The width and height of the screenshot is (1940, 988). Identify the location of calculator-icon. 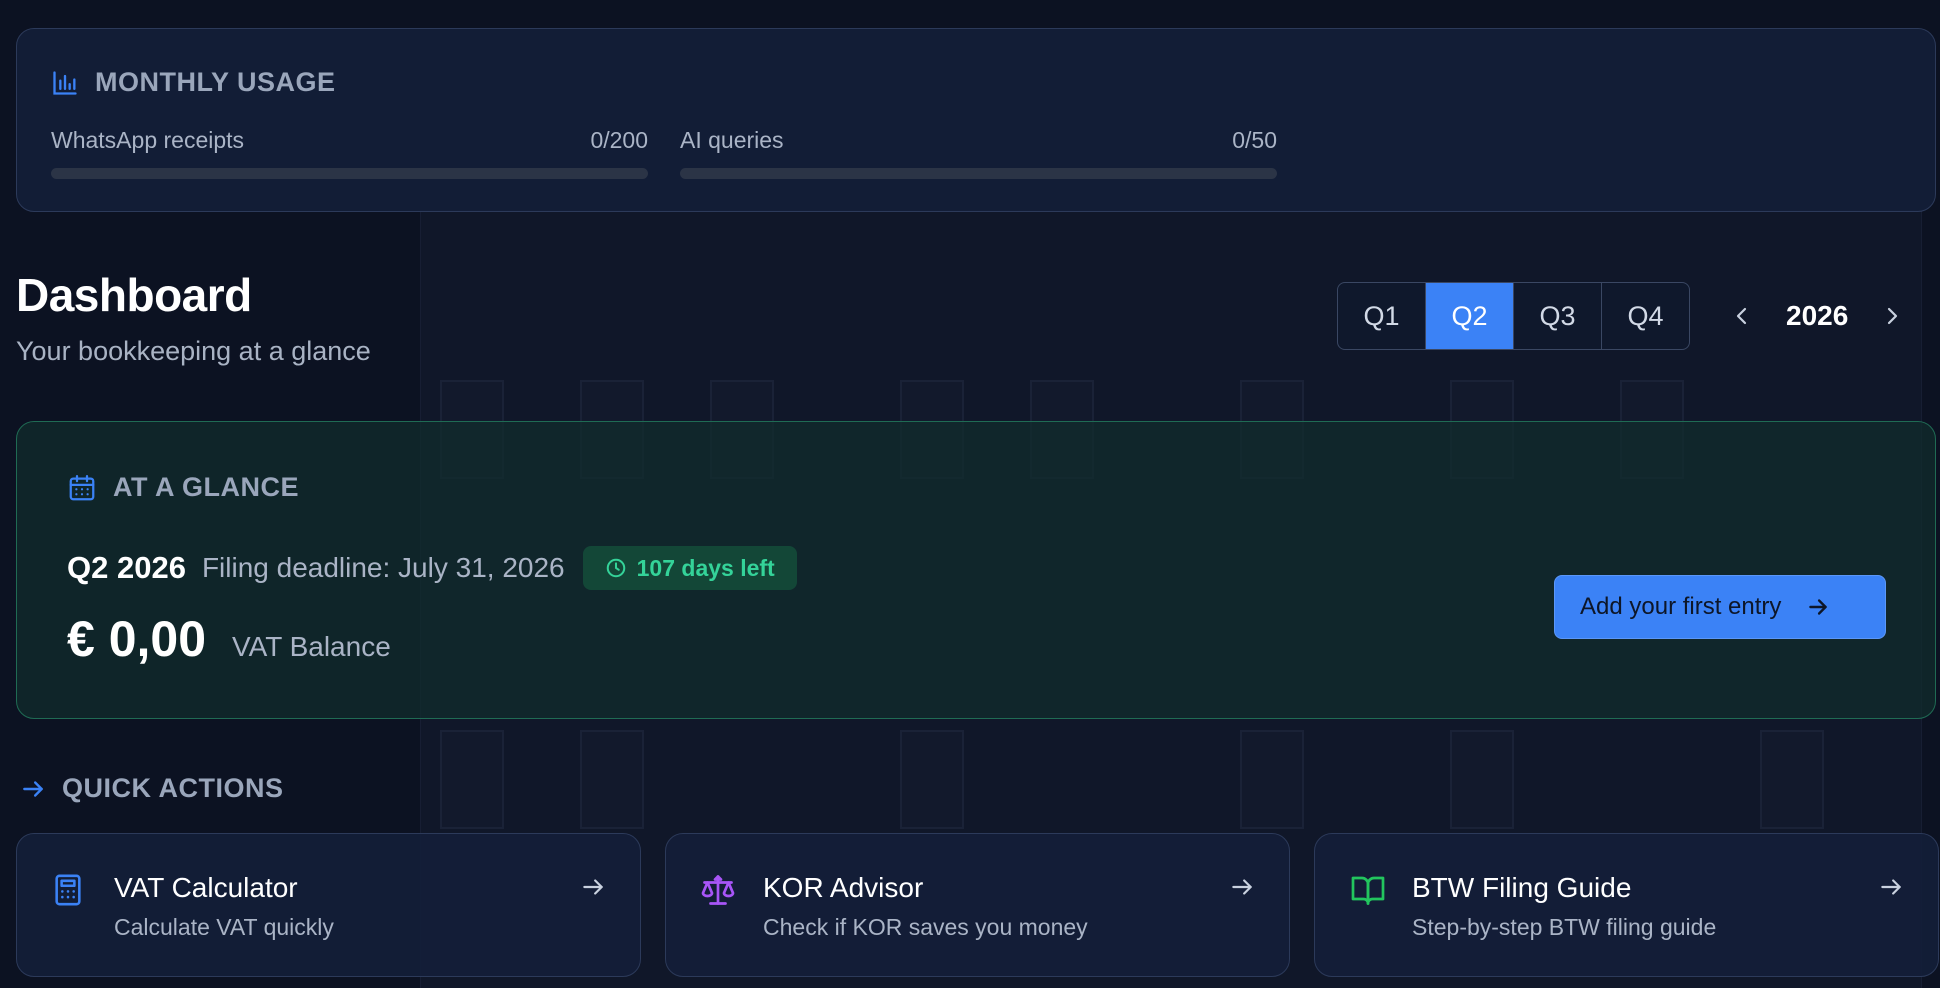
(68, 892).